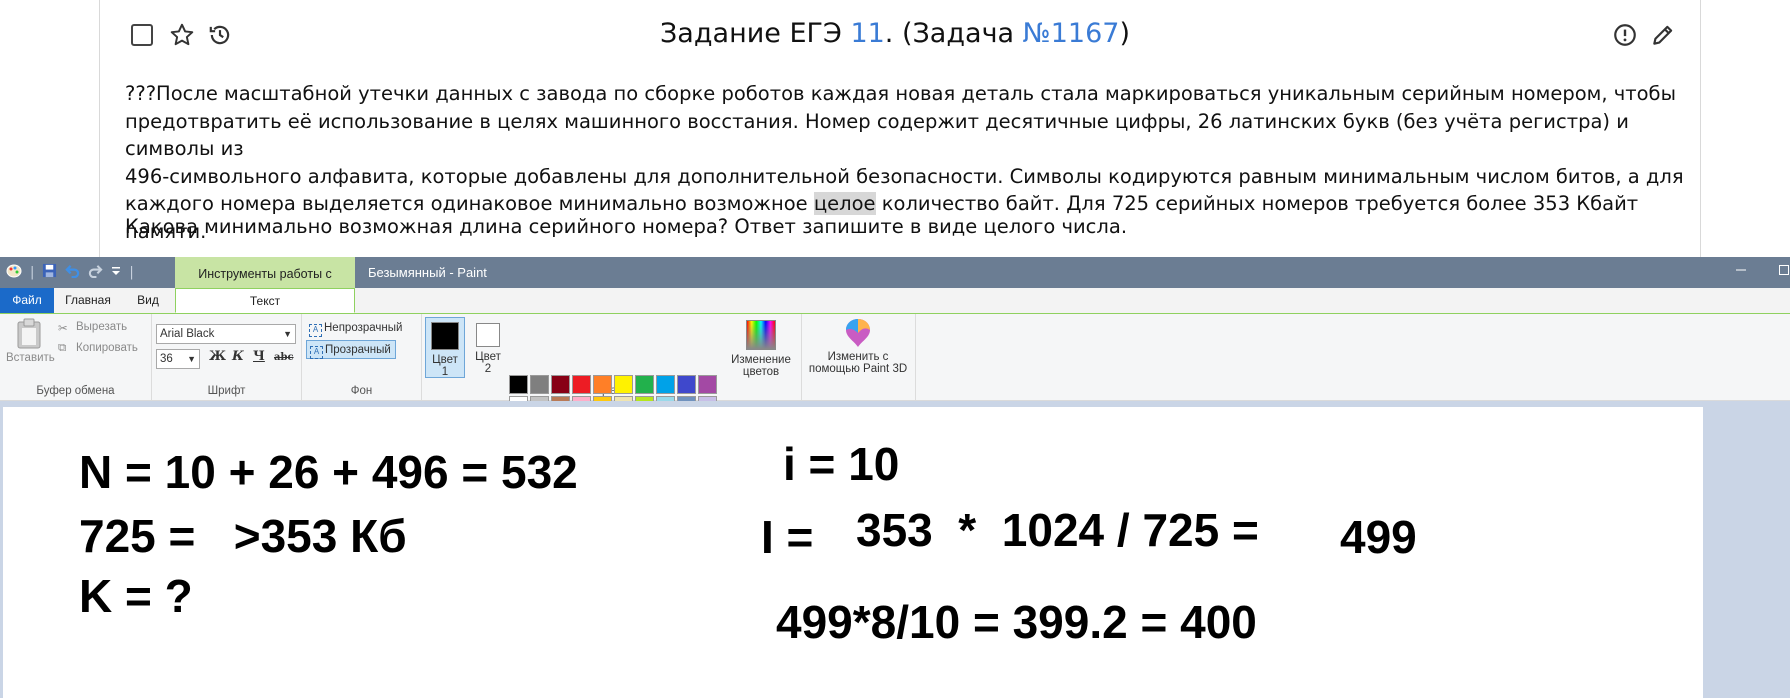 The height and width of the screenshot is (698, 1790). I want to click on save-icon, so click(49, 273).